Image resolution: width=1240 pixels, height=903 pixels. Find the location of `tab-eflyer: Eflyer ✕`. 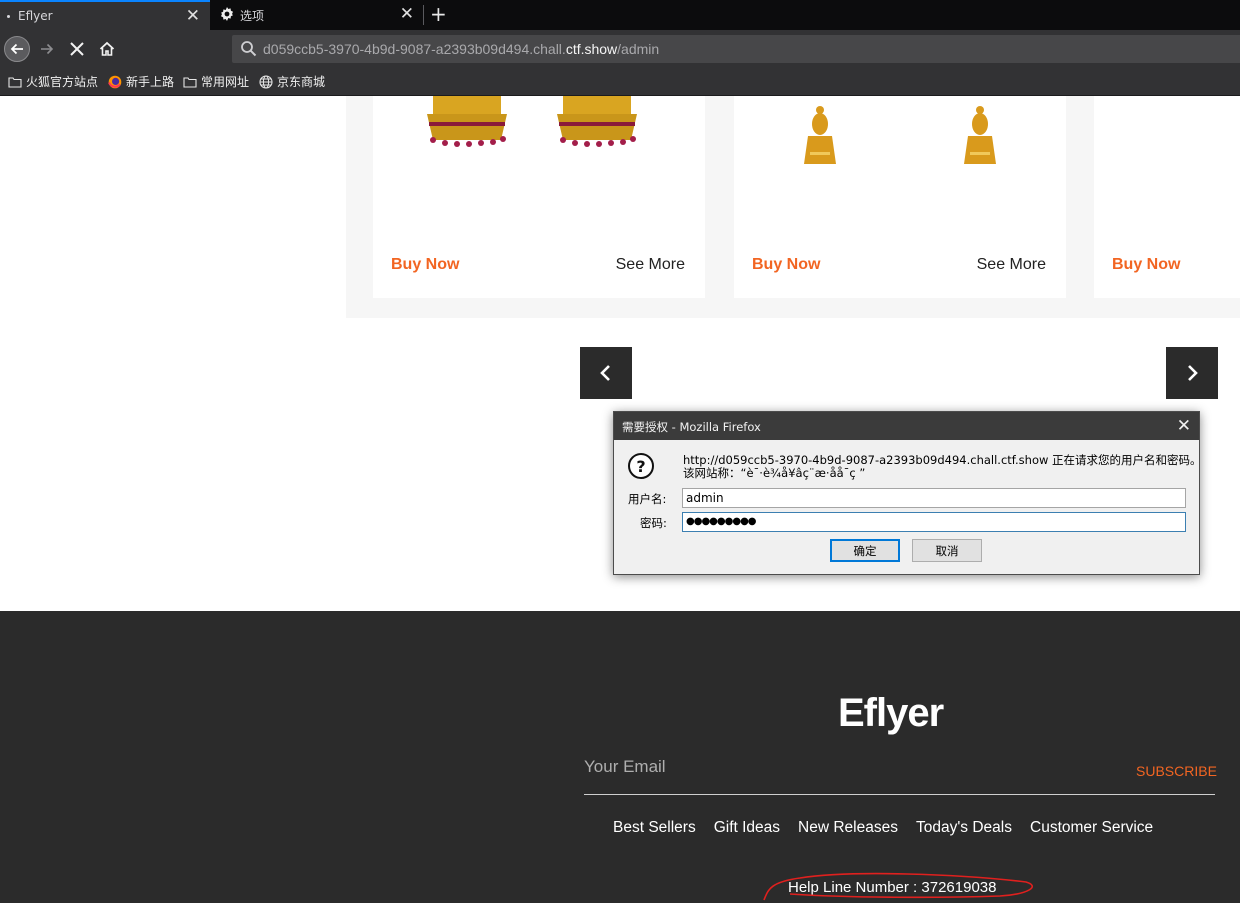

tab-eflyer: Eflyer ✕ is located at coordinates (105, 15).